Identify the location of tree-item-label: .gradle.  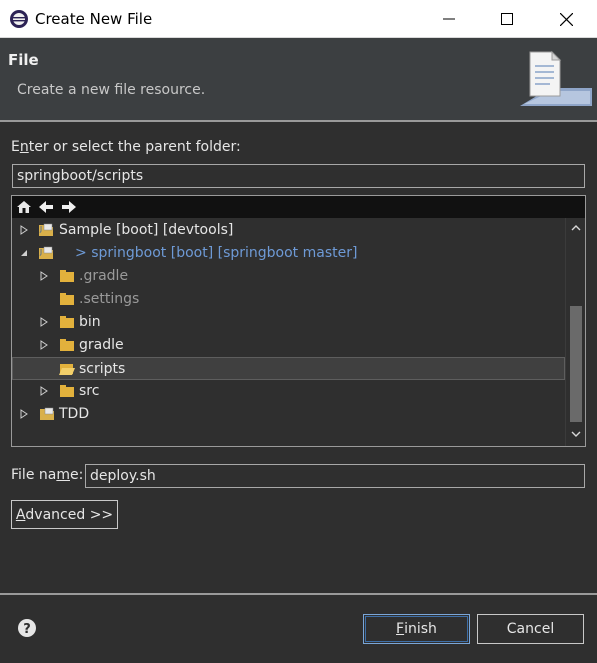
(104, 276).